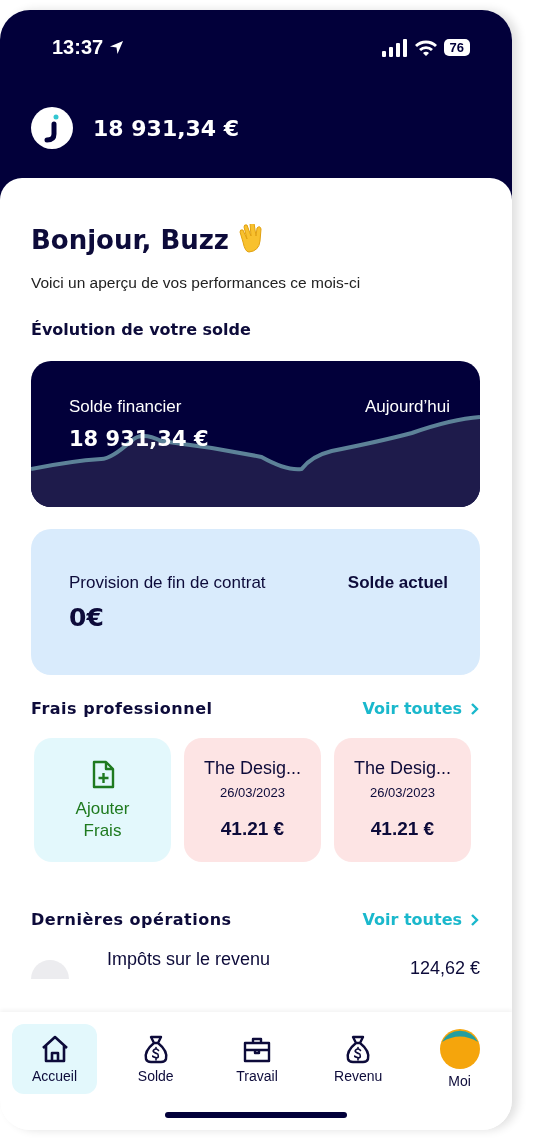  What do you see at coordinates (139, 439) in the screenshot?
I see `card-amount: 18 931,34 €` at bounding box center [139, 439].